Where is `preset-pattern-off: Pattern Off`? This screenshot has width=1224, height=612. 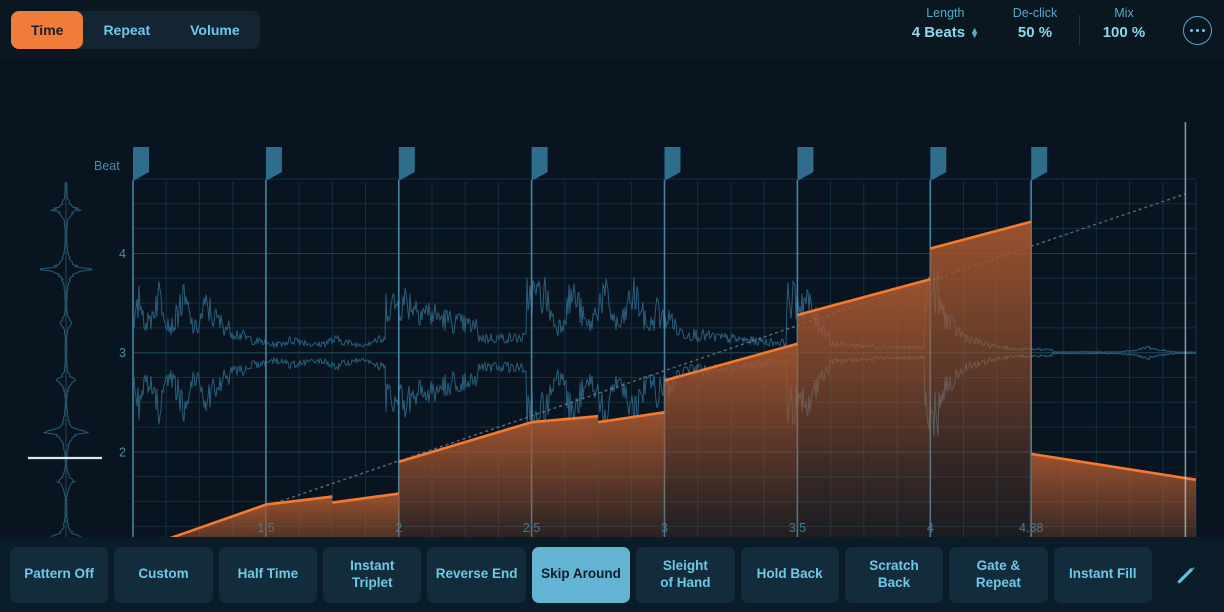
preset-pattern-off: Pattern Off is located at coordinates (59, 574).